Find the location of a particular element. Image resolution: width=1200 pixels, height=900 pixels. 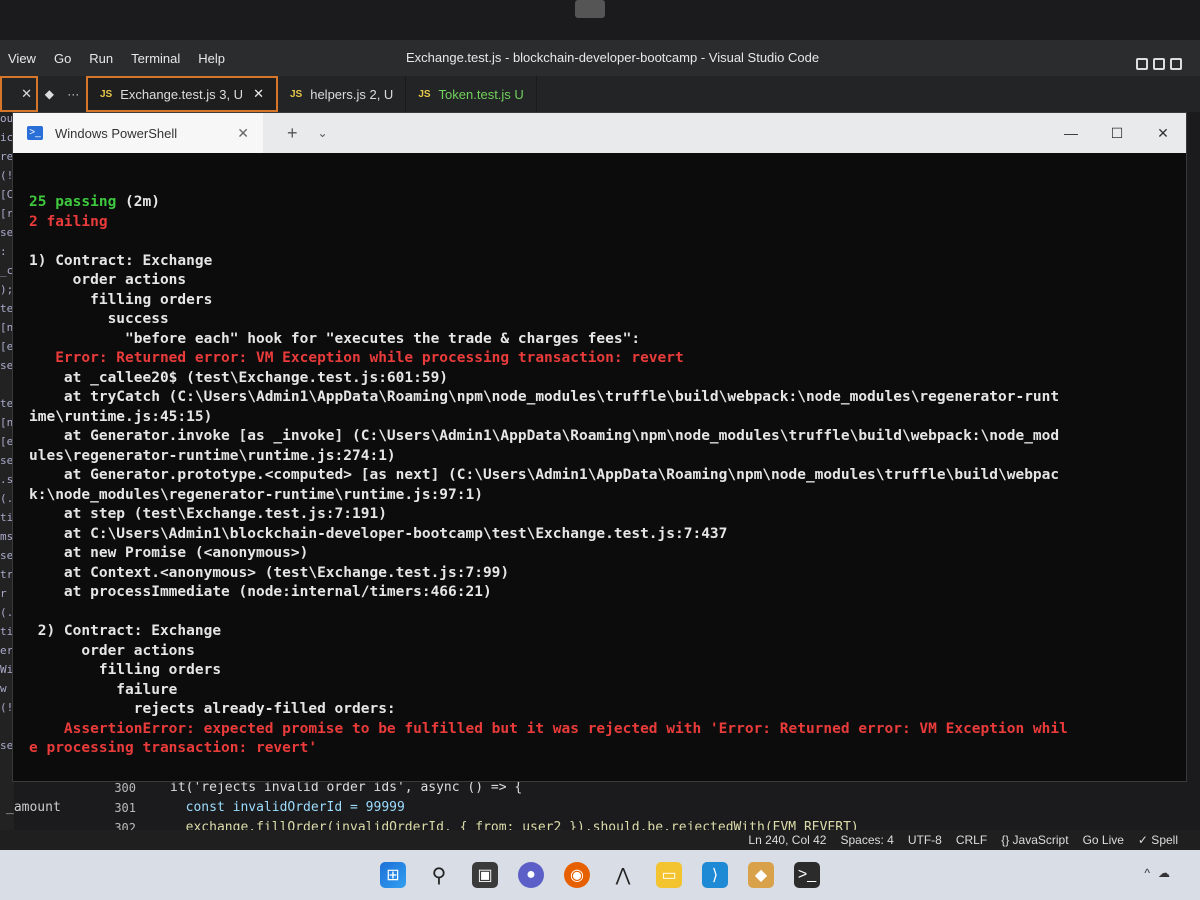

meet-icon: ● is located at coordinates (531, 875).